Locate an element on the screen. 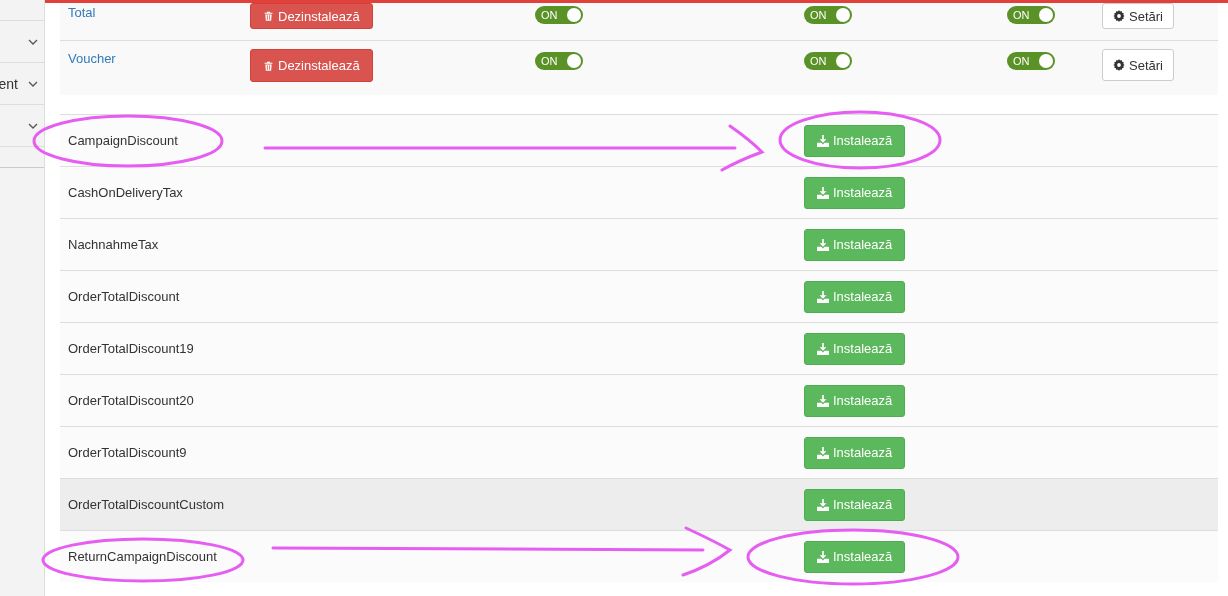  module-name: OrderTotalDiscount20 is located at coordinates (131, 400).